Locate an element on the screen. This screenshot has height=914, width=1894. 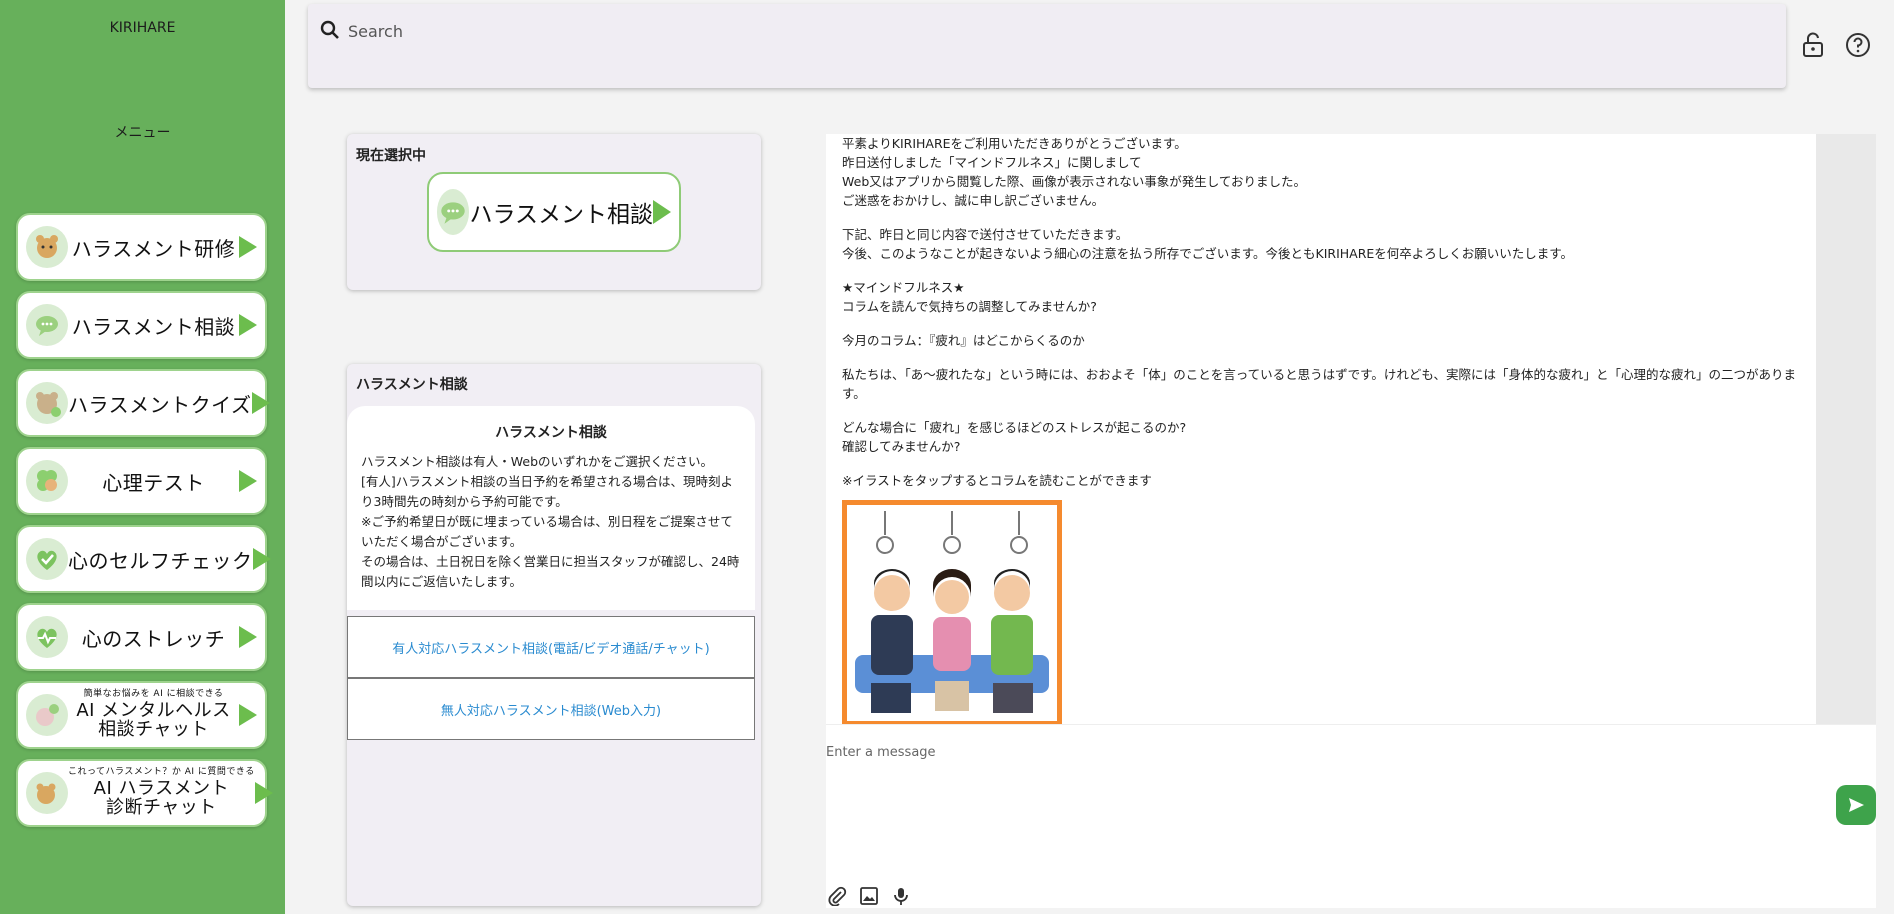
clover-mascot-icon is located at coordinates (47, 481).